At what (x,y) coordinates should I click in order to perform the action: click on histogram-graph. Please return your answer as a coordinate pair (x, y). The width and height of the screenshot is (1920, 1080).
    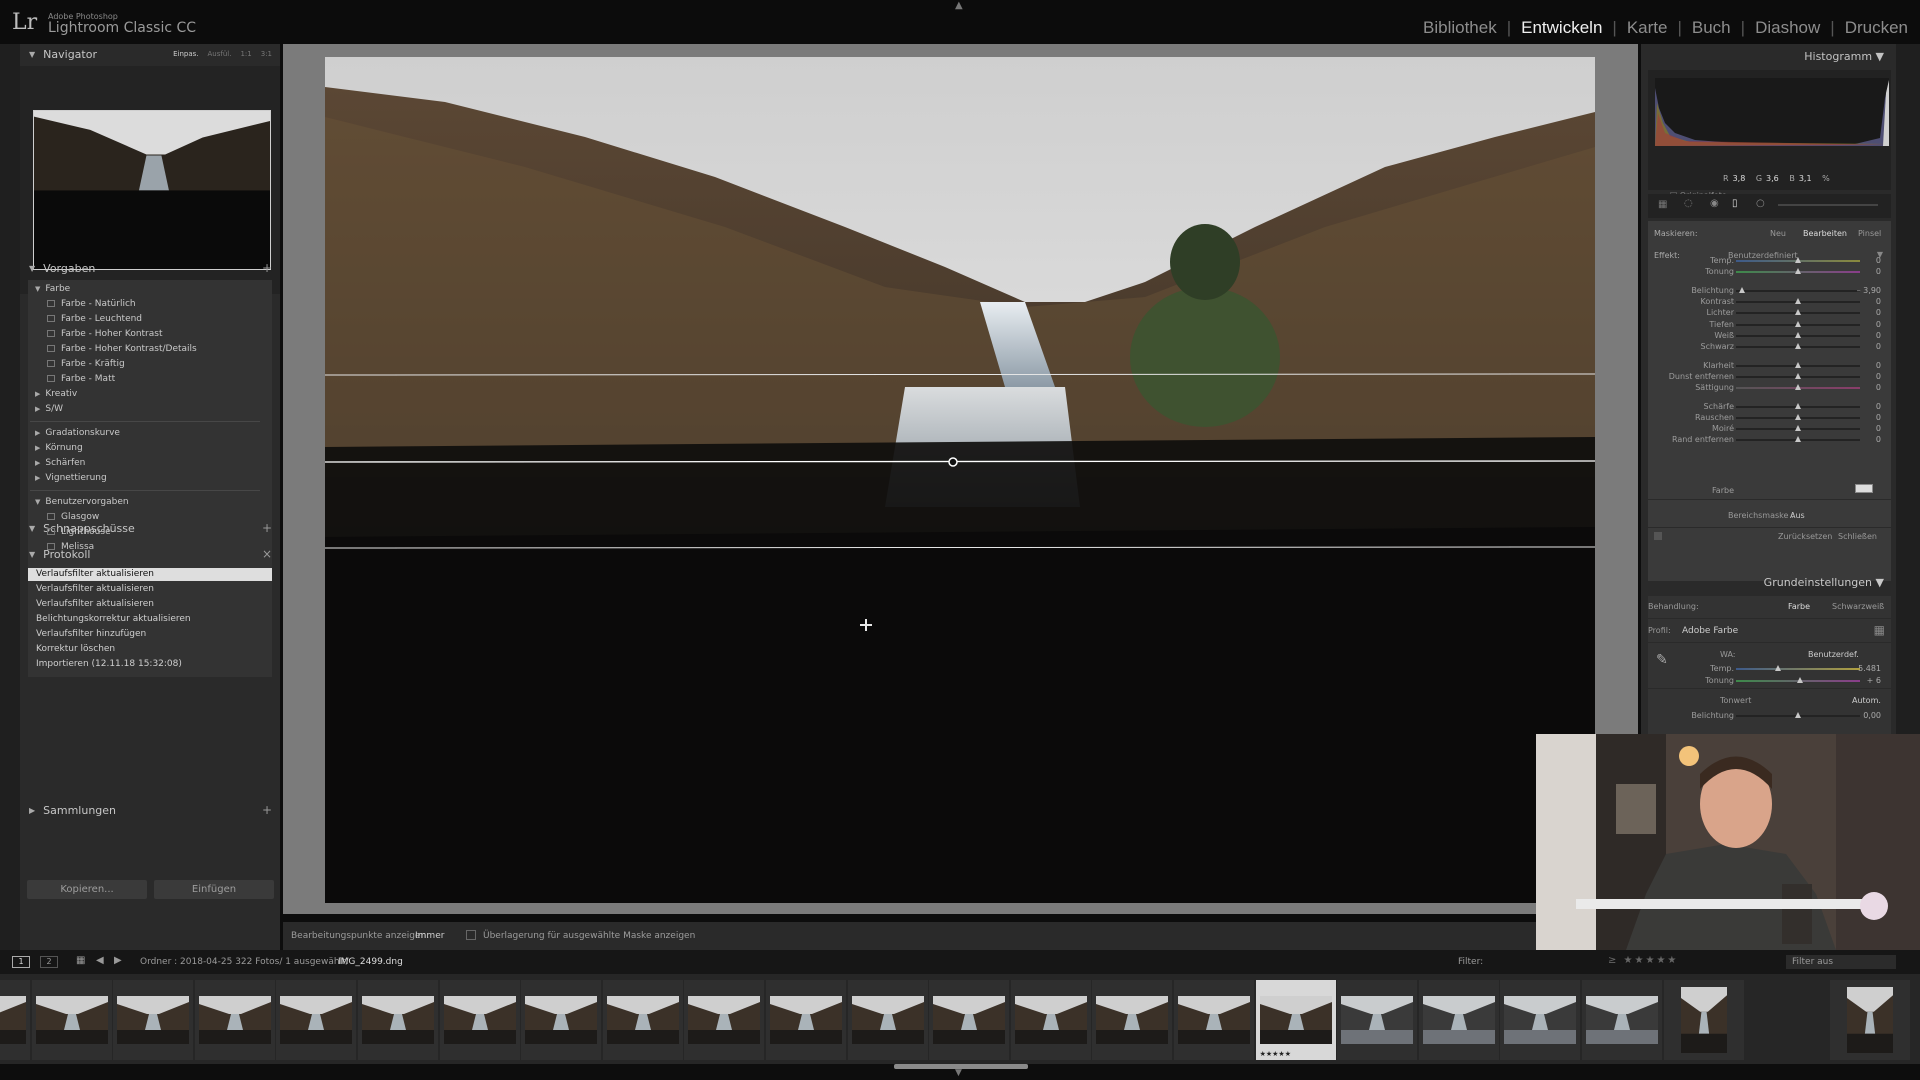
    Looking at the image, I should click on (1772, 109).